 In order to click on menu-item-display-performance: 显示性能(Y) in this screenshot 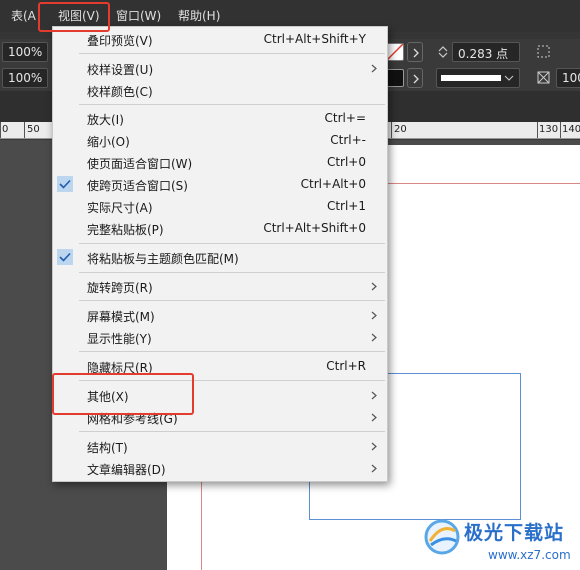, I will do `click(220, 337)`.